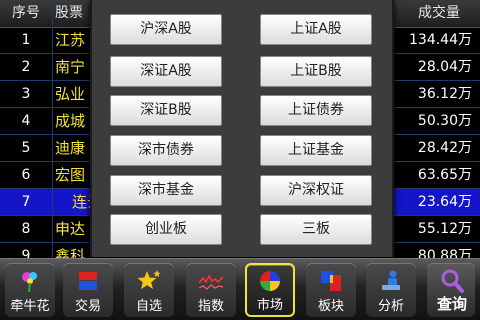  Describe the element at coordinates (26, 94) in the screenshot. I see `row-index: 3` at that location.